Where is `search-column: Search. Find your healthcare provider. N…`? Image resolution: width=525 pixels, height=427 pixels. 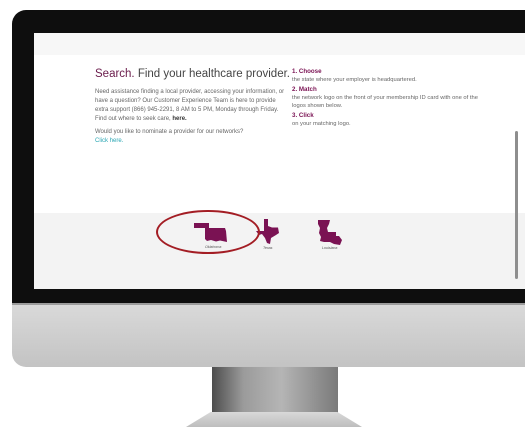
search-column: Search. Find your healthcare provider. N… is located at coordinates (192, 106).